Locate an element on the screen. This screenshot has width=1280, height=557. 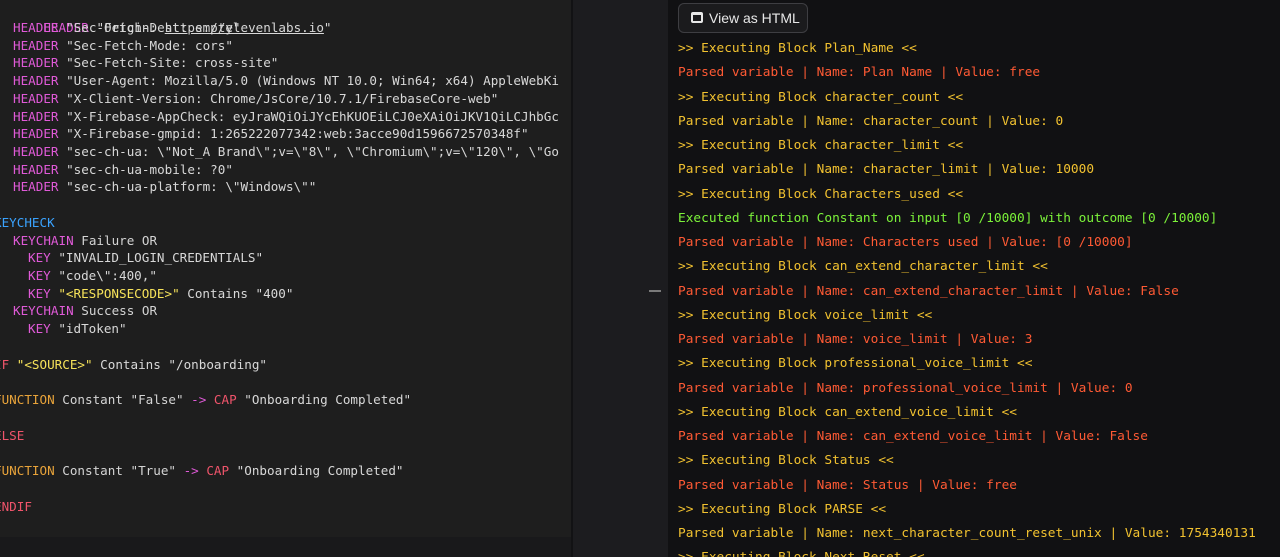
function-args: Constant "True" is located at coordinates (119, 470).